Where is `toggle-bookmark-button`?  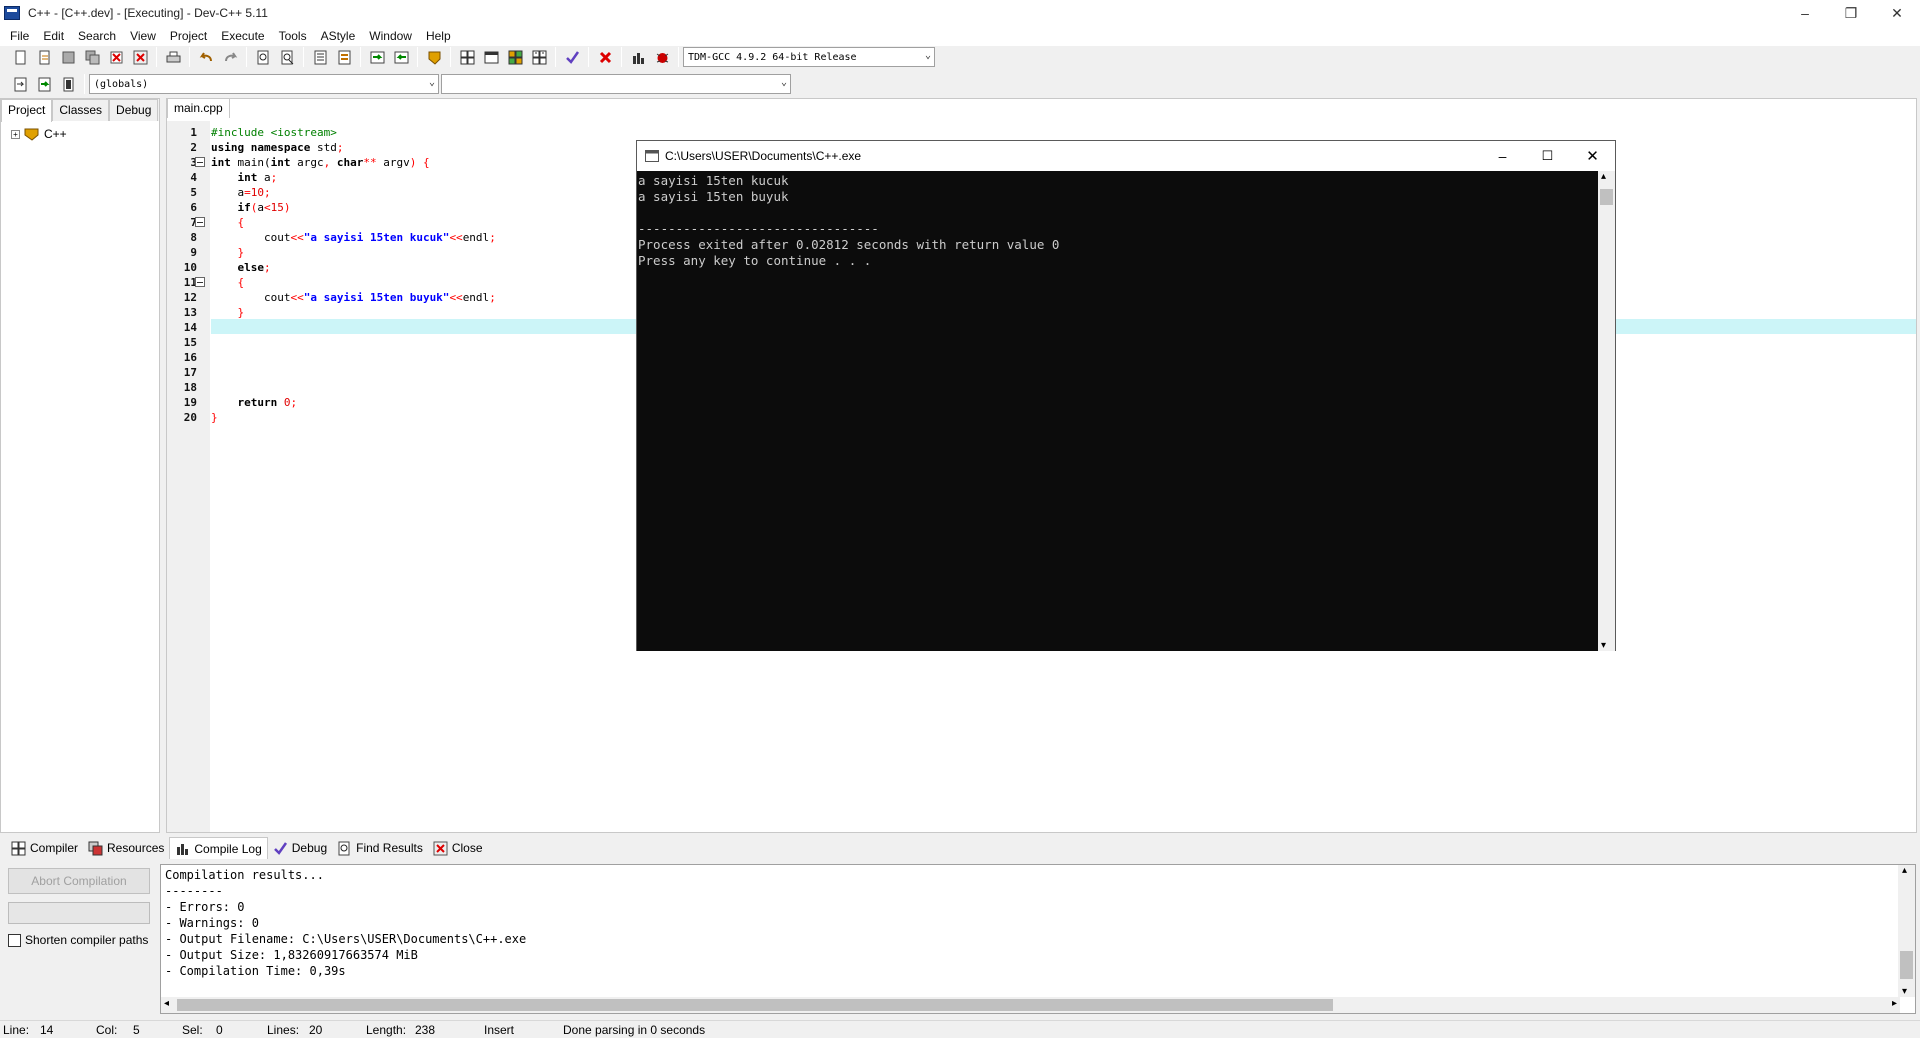 toggle-bookmark-button is located at coordinates (44, 84).